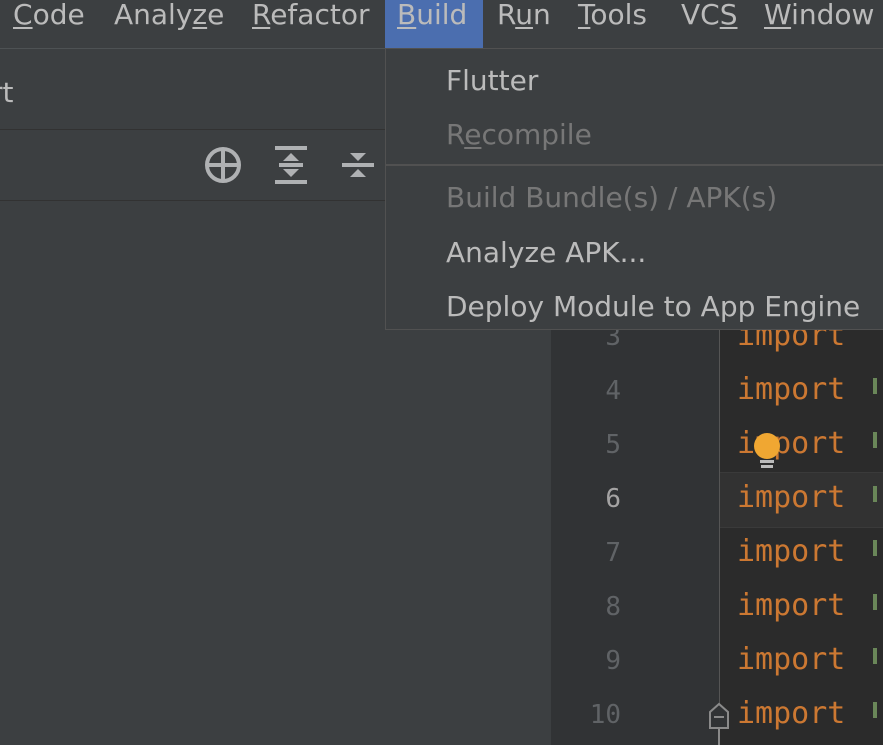 Image resolution: width=883 pixels, height=745 pixels. Describe the element at coordinates (819, 24) in the screenshot. I see `menu-window: Window` at that location.